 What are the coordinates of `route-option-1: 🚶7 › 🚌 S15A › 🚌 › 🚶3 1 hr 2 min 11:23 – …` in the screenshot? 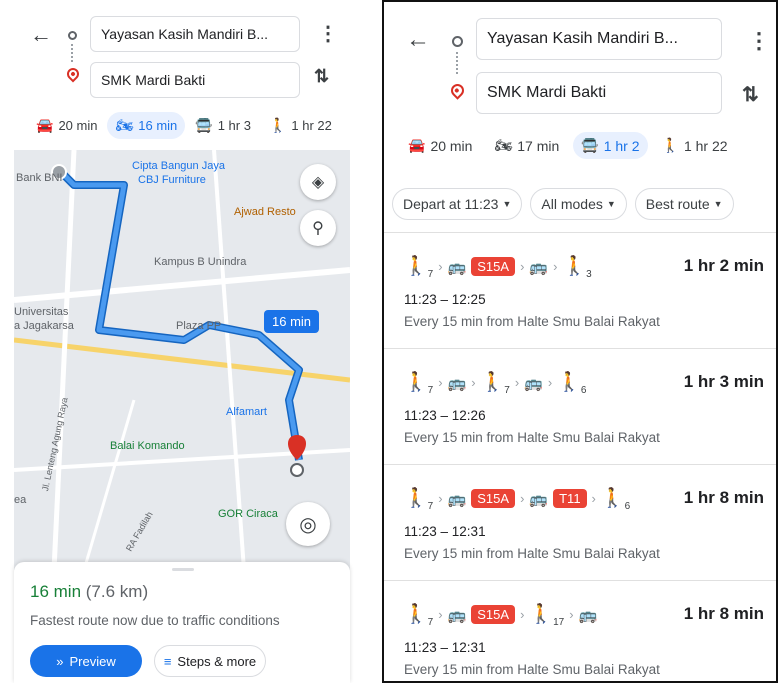 It's located at (580, 291).